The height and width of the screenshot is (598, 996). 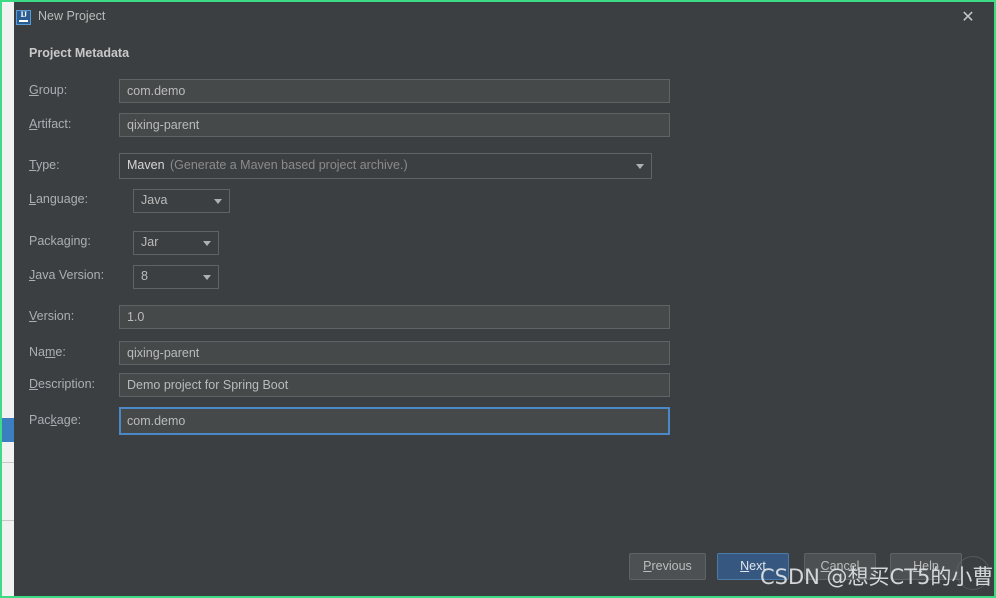 What do you see at coordinates (504, 17) in the screenshot?
I see `dialog-title-bar: IJ New Project ✕` at bounding box center [504, 17].